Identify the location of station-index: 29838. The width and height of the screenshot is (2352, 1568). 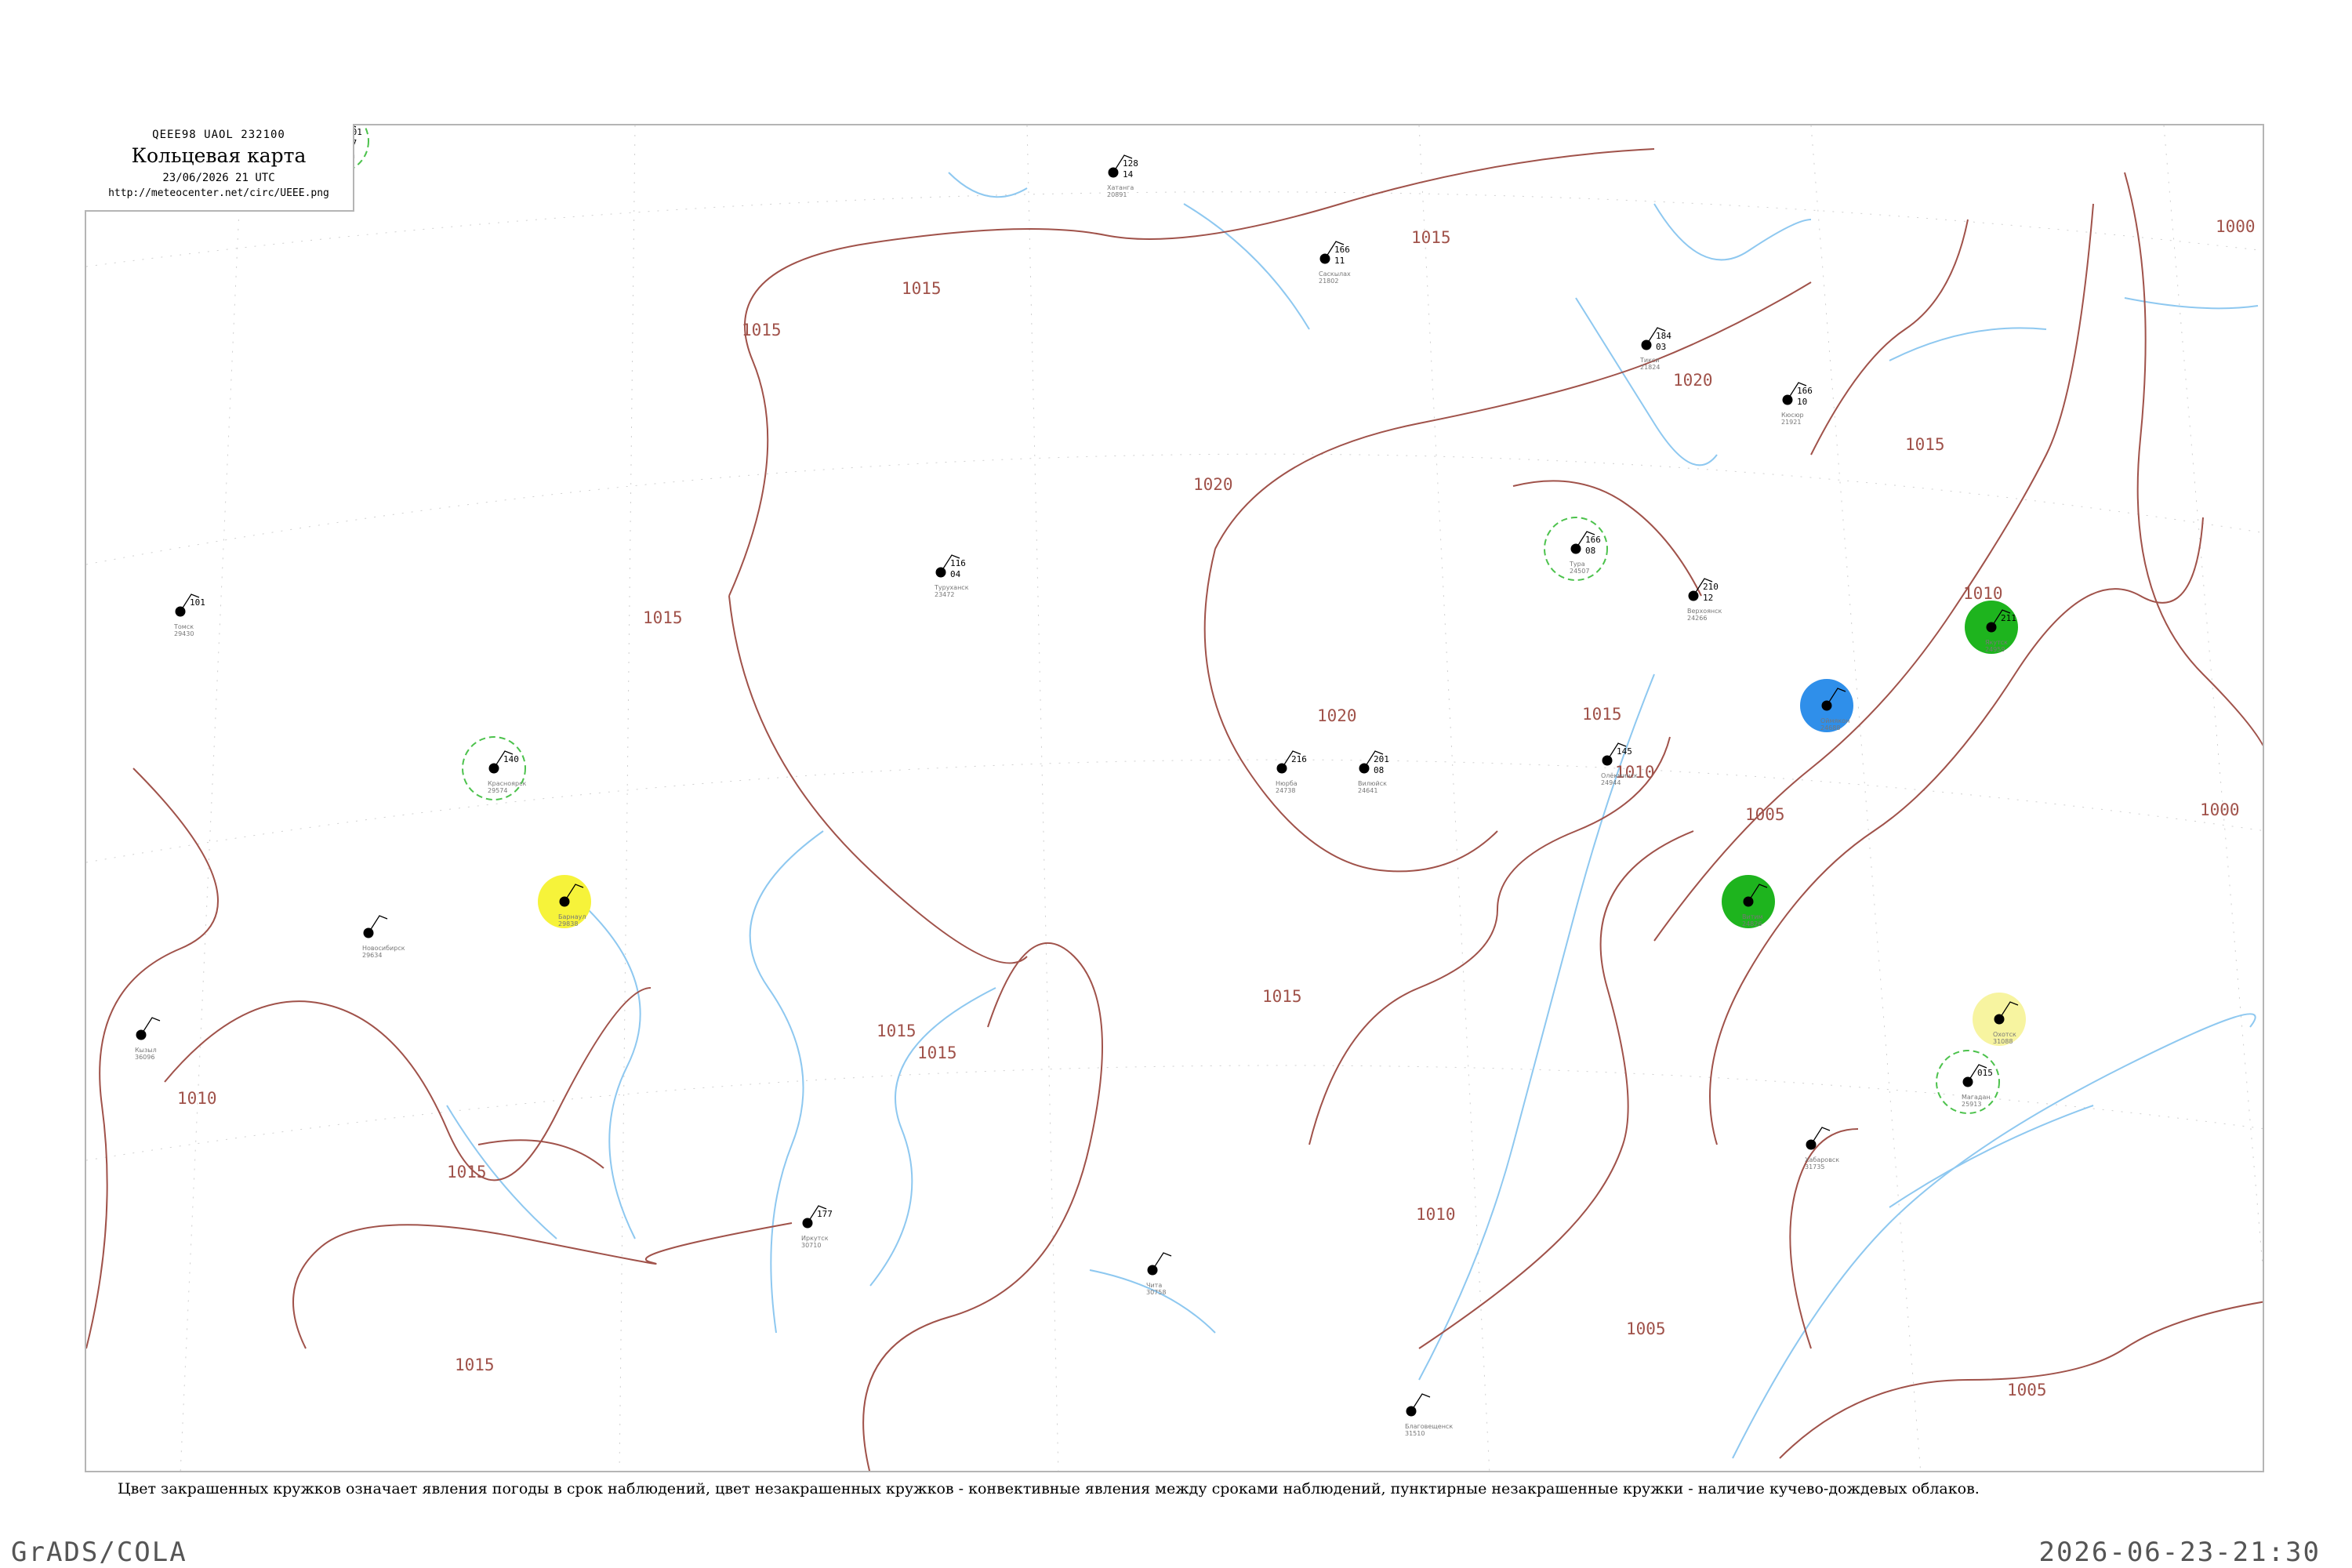
(568, 923).